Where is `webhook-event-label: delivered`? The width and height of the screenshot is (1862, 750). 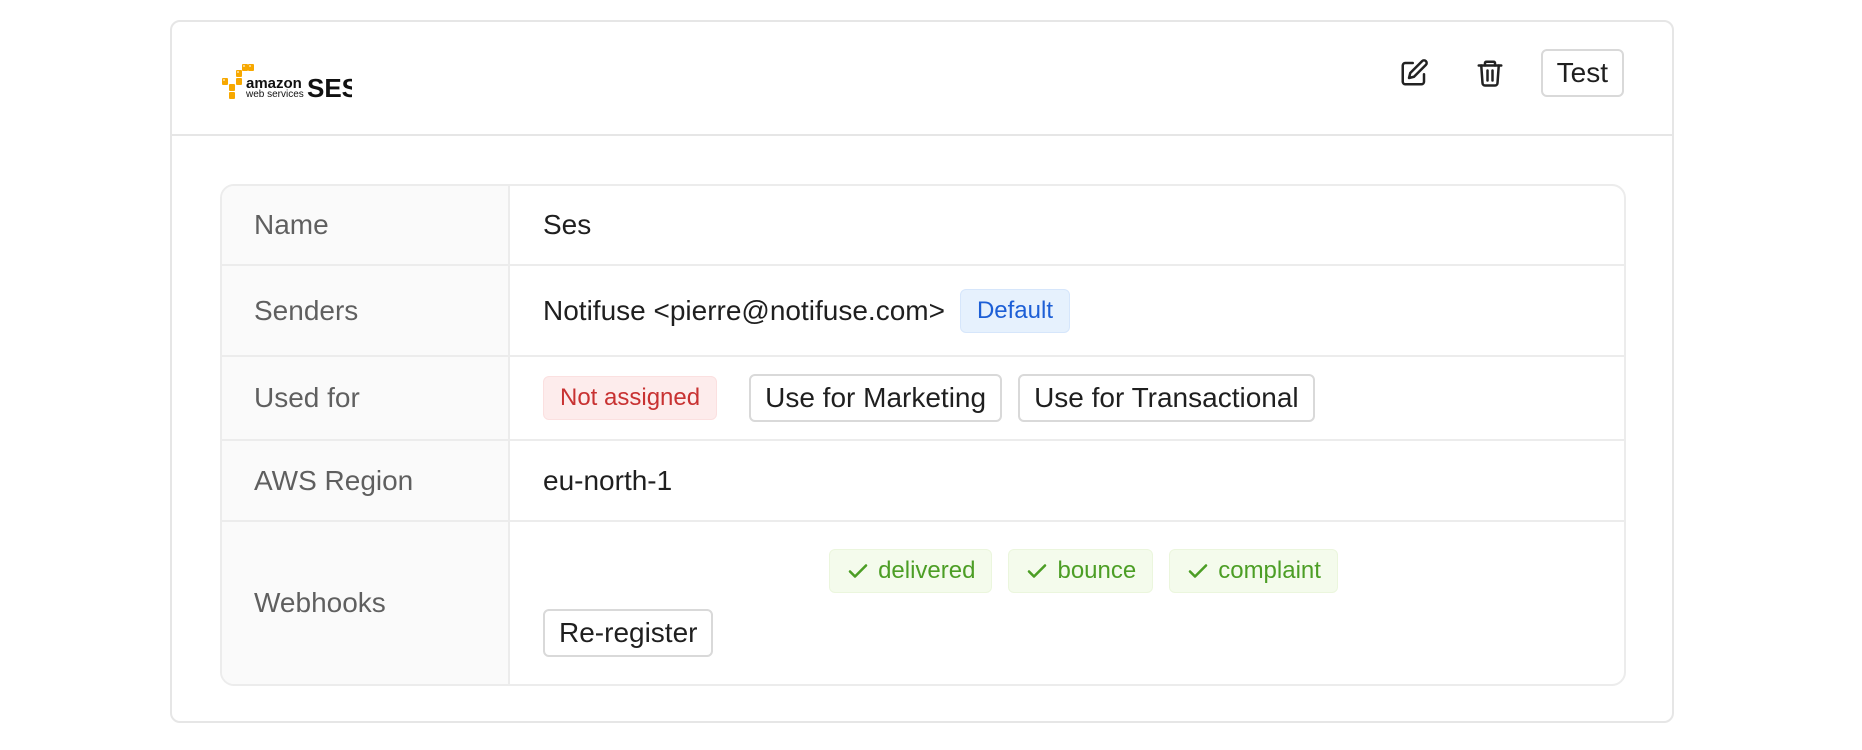 webhook-event-label: delivered is located at coordinates (927, 570).